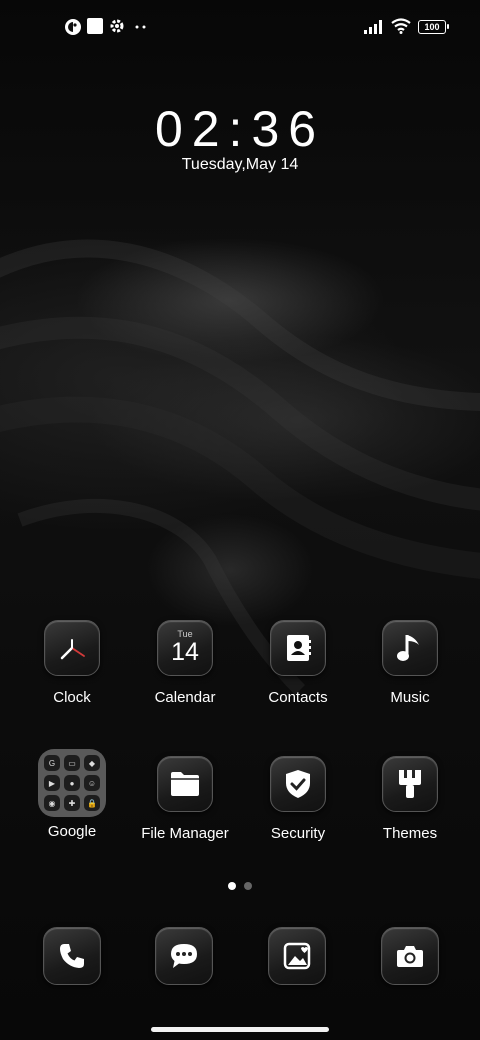 This screenshot has height=1040, width=480. What do you see at coordinates (52, 763) in the screenshot?
I see `folder-app-google-icon: G` at bounding box center [52, 763].